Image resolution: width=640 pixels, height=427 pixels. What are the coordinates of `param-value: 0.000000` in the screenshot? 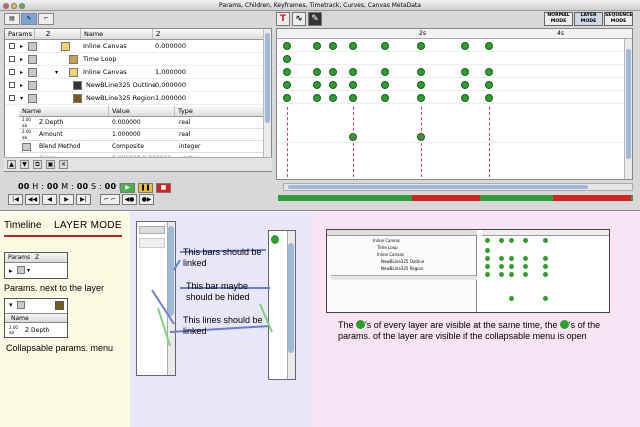 It's located at (126, 123).